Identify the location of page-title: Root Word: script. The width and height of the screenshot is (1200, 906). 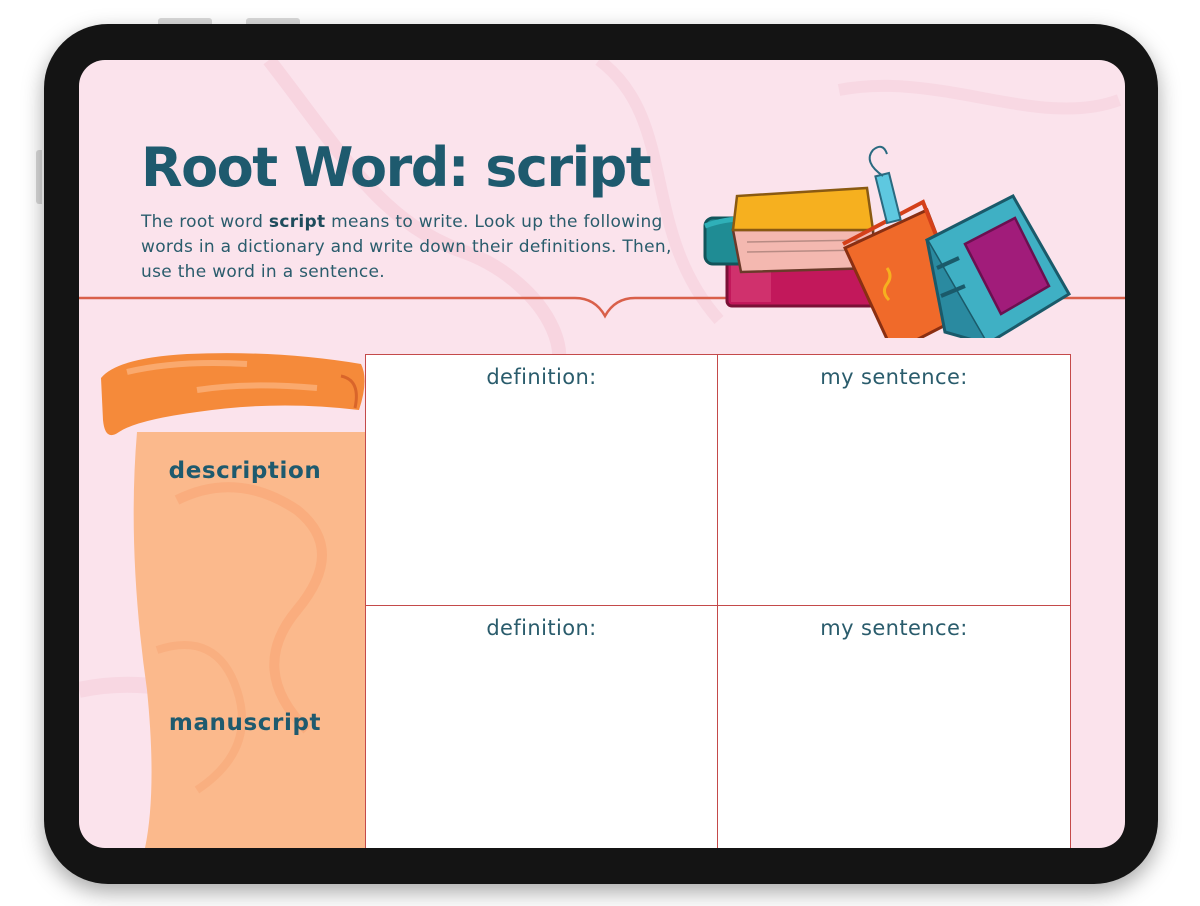
(396, 167).